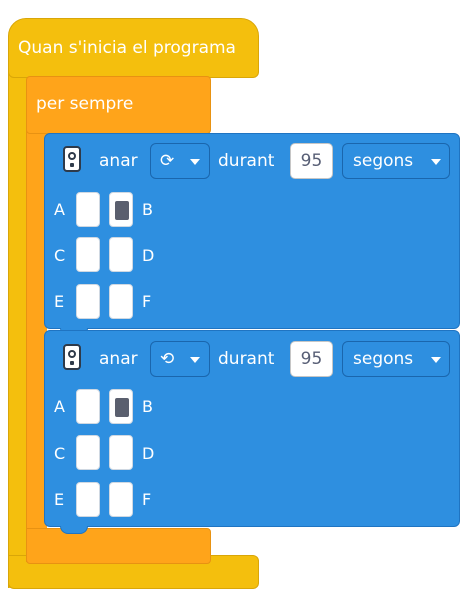 Image resolution: width=467 pixels, height=601 pixels. Describe the element at coordinates (180, 161) in the screenshot. I see `direction-dropdown: ⟳` at that location.